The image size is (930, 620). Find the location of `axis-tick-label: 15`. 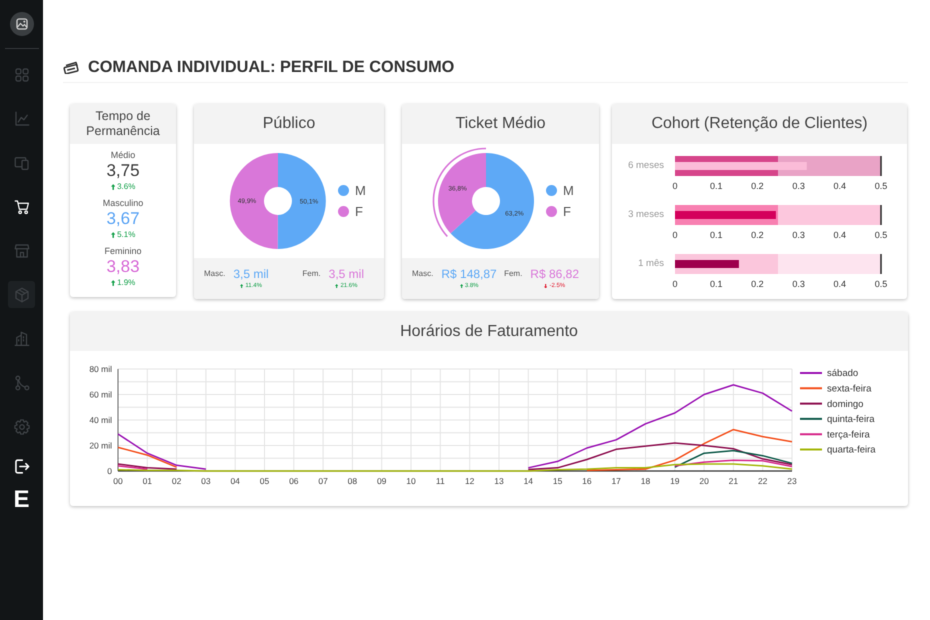

axis-tick-label: 15 is located at coordinates (557, 481).